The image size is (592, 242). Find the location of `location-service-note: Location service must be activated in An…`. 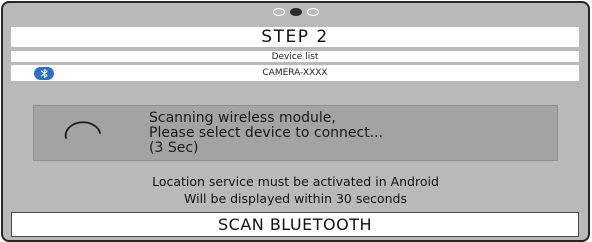

location-service-note: Location service must be activated in An… is located at coordinates (295, 181).